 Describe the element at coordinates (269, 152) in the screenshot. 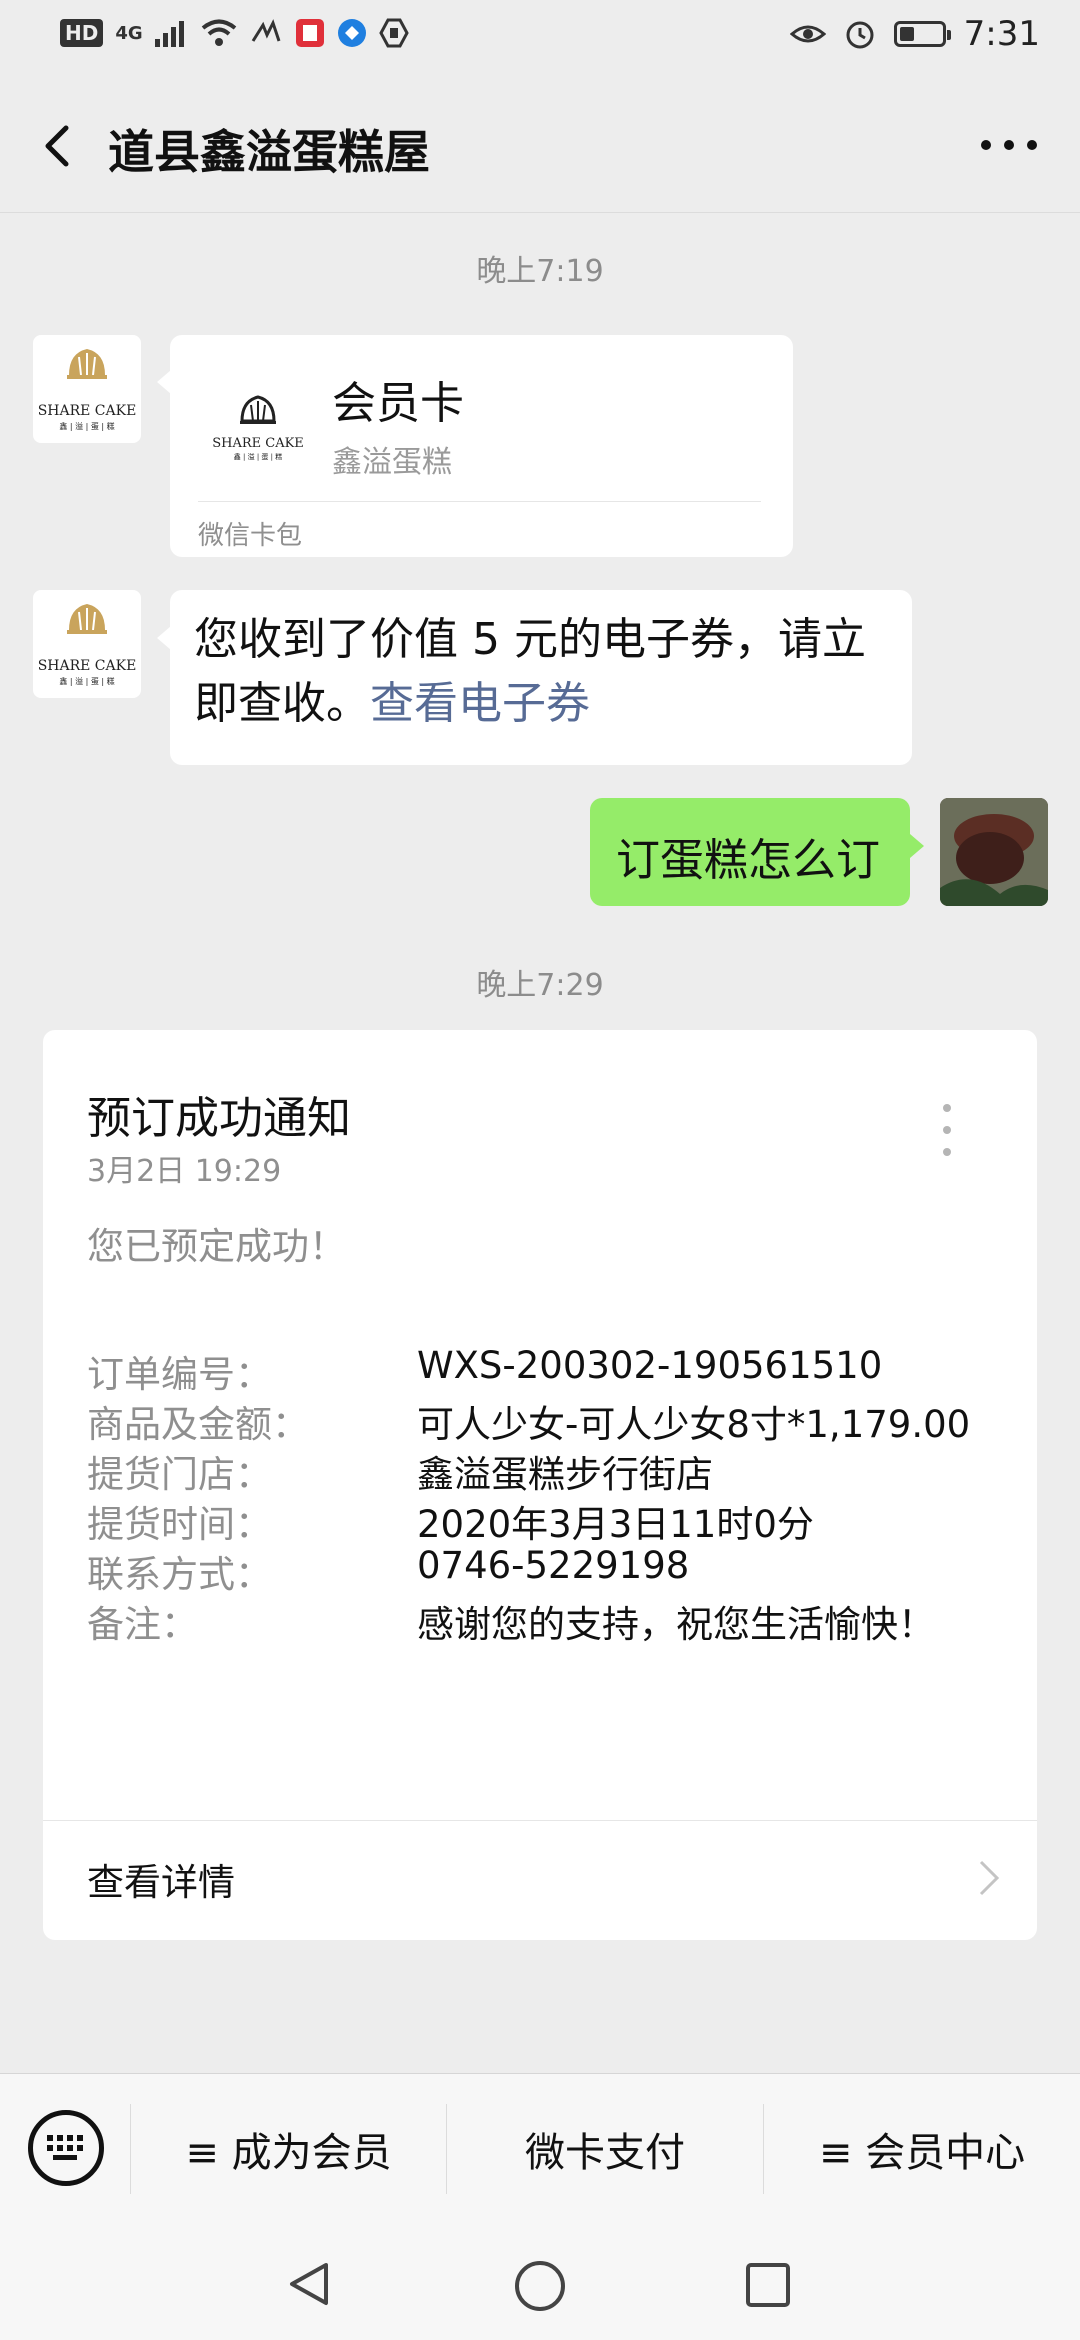

I see `chat-title: 道县鑫溢蛋糕屋` at that location.